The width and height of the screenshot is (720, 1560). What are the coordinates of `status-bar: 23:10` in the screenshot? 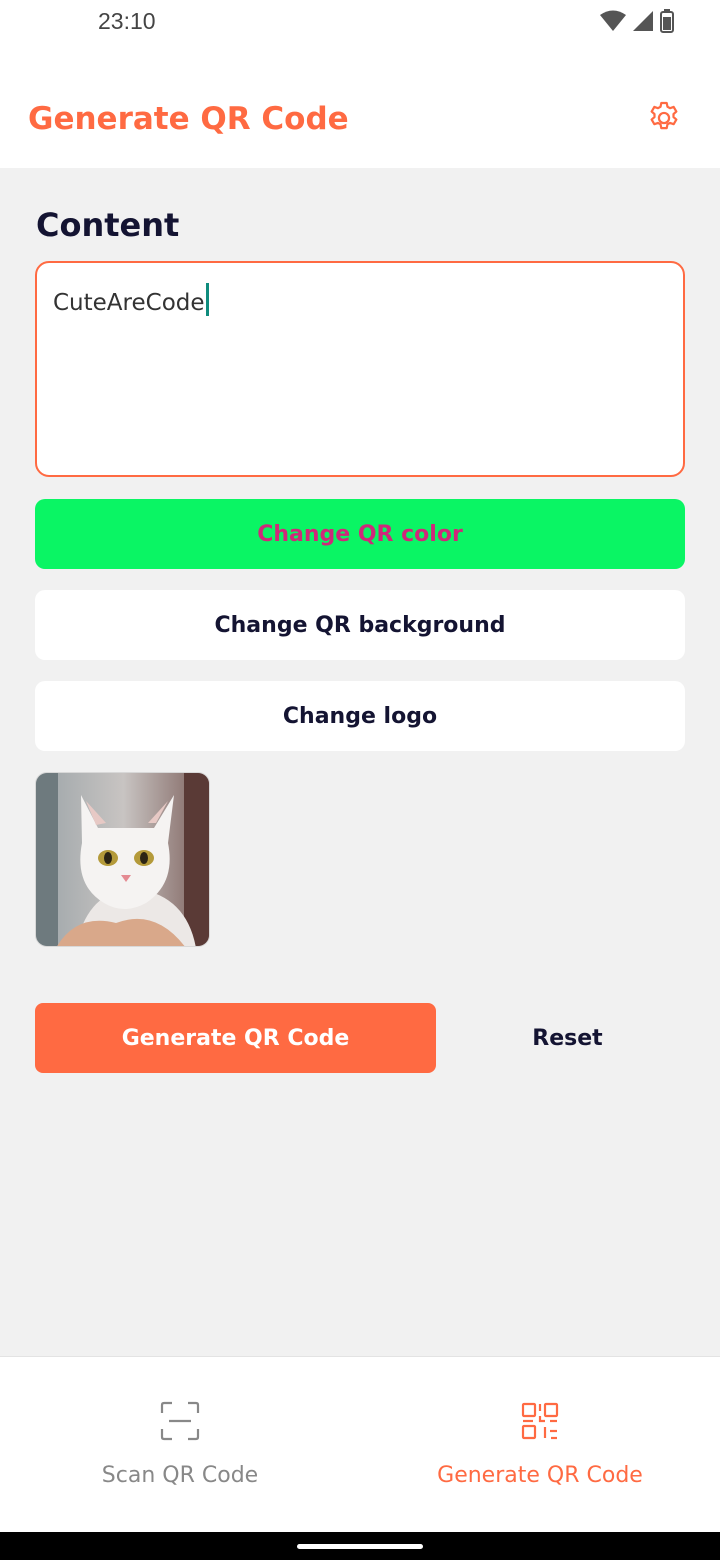 It's located at (360, 22).